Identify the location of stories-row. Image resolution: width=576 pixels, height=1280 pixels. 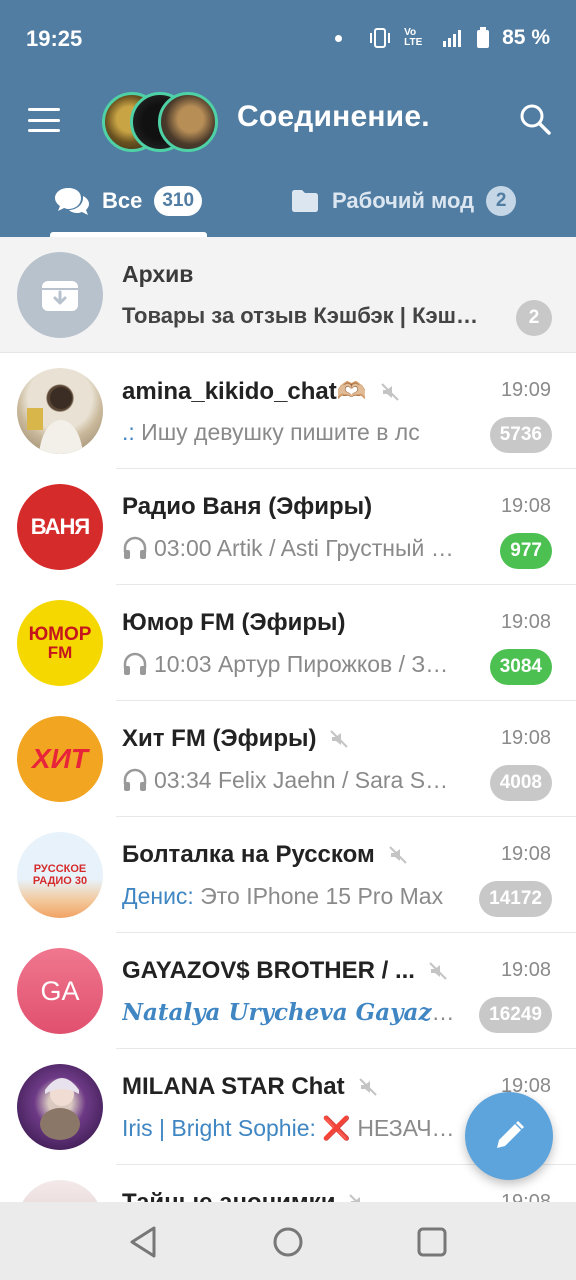
(161, 122).